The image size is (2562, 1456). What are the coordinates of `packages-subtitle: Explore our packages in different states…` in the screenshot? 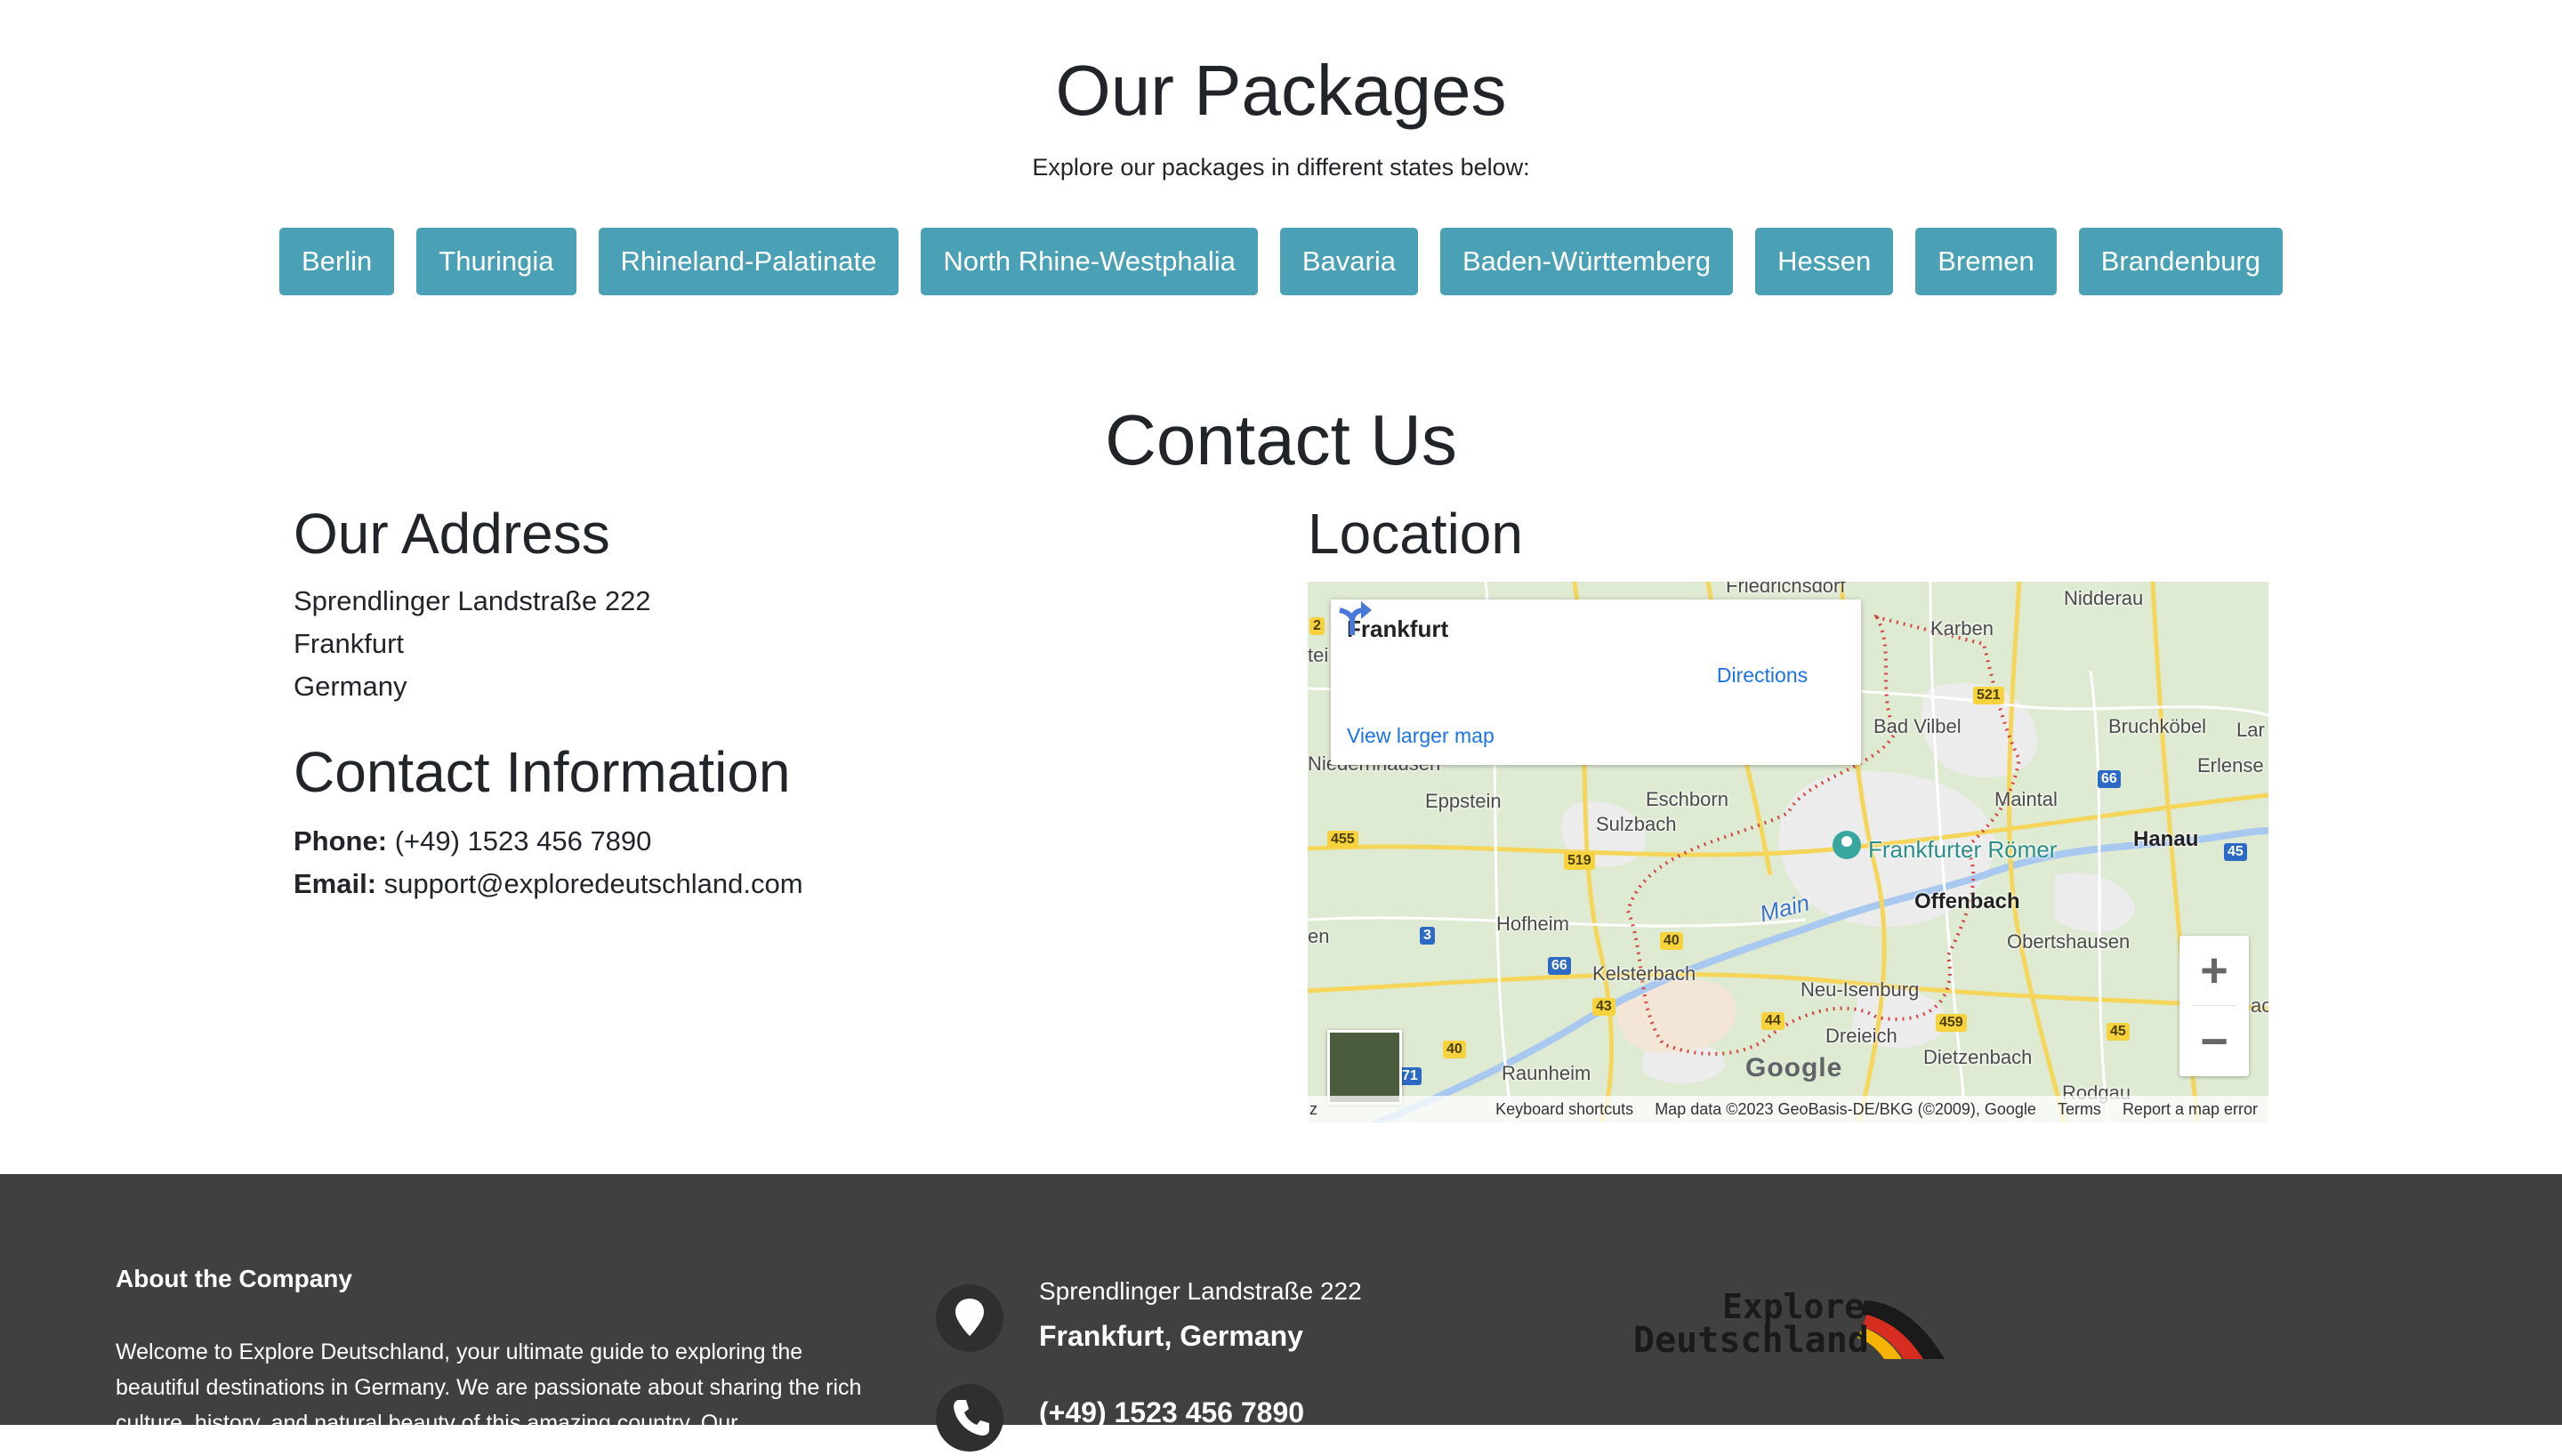 It's located at (1281, 167).